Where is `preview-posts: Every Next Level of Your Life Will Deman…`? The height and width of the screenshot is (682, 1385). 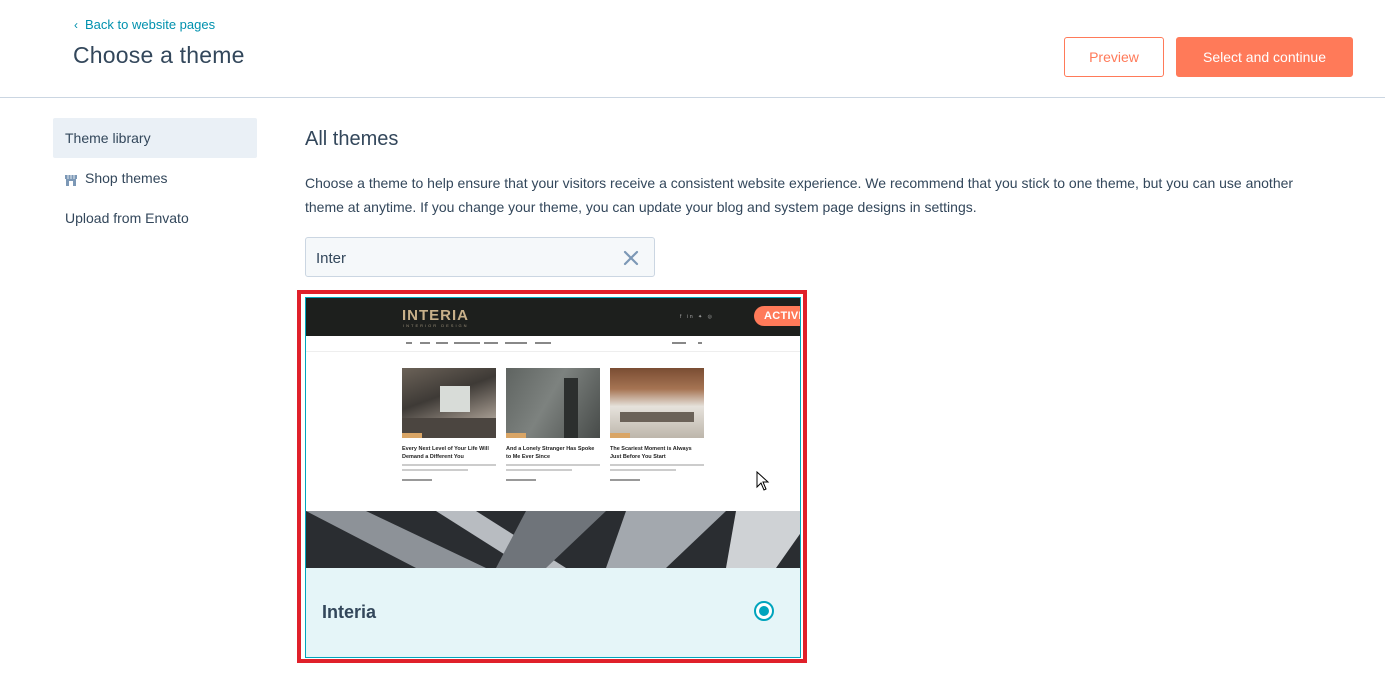
preview-posts: Every Next Level of Your Life Will Deman… is located at coordinates (557, 428).